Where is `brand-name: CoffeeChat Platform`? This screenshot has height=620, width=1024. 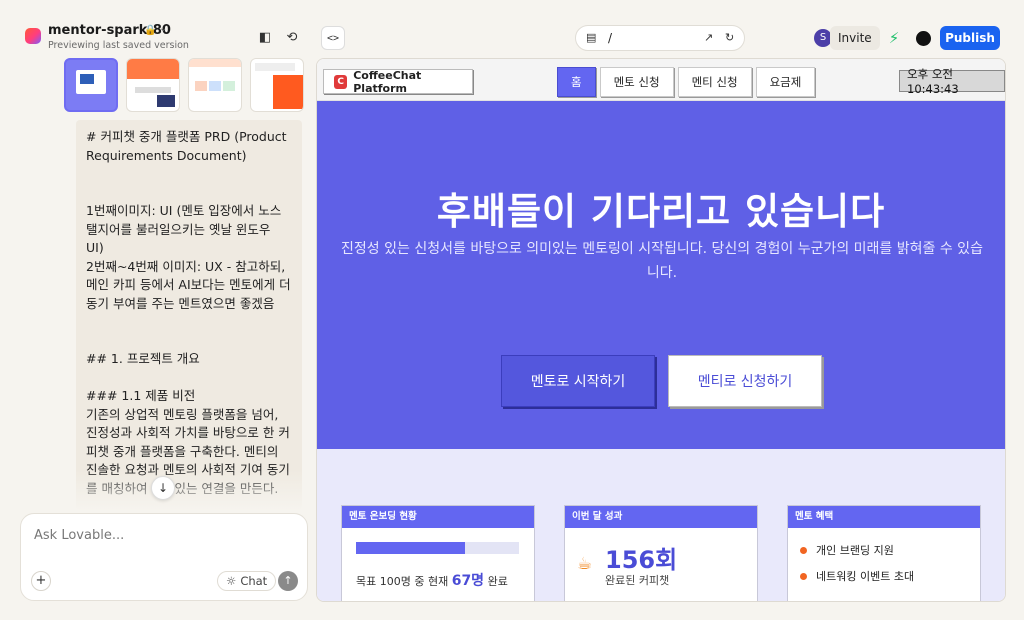 brand-name: CoffeeChat Platform is located at coordinates (387, 81).